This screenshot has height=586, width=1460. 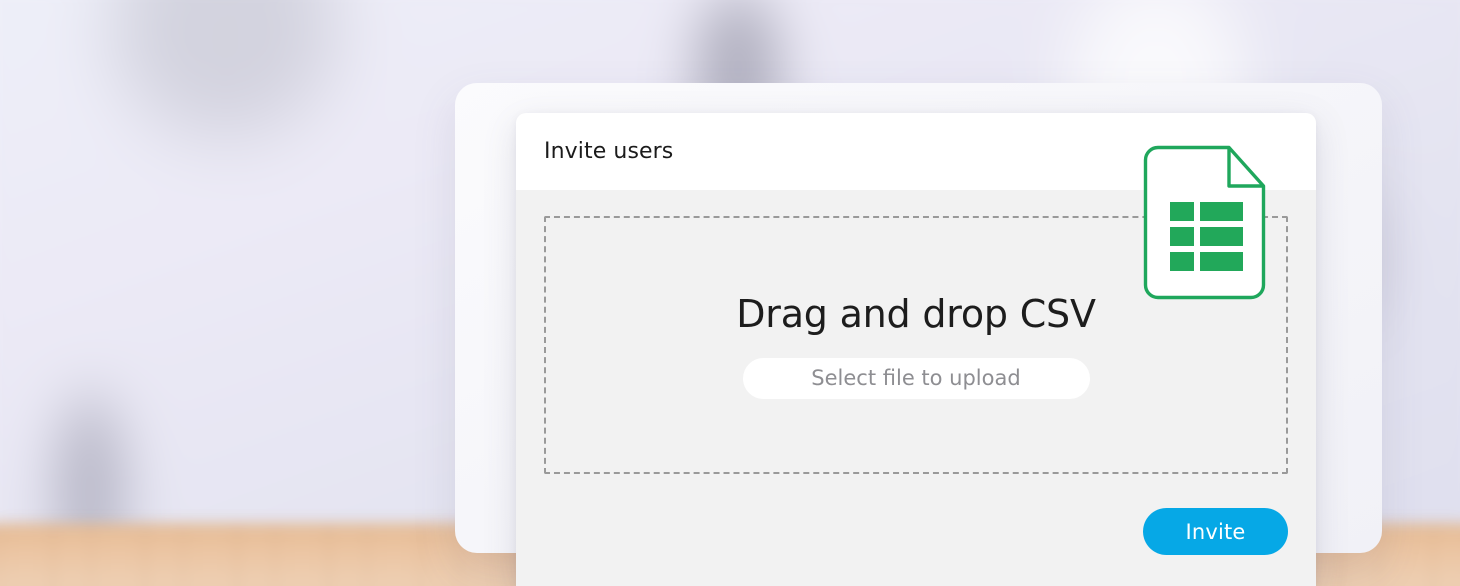 I want to click on dropzone-heading: Drag and drop CSV, so click(x=916, y=313).